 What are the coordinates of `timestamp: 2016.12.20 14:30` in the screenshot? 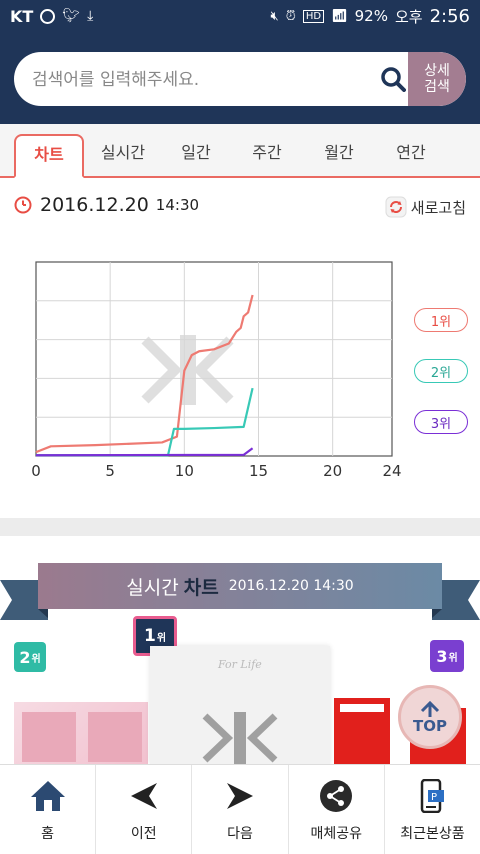 It's located at (106, 205).